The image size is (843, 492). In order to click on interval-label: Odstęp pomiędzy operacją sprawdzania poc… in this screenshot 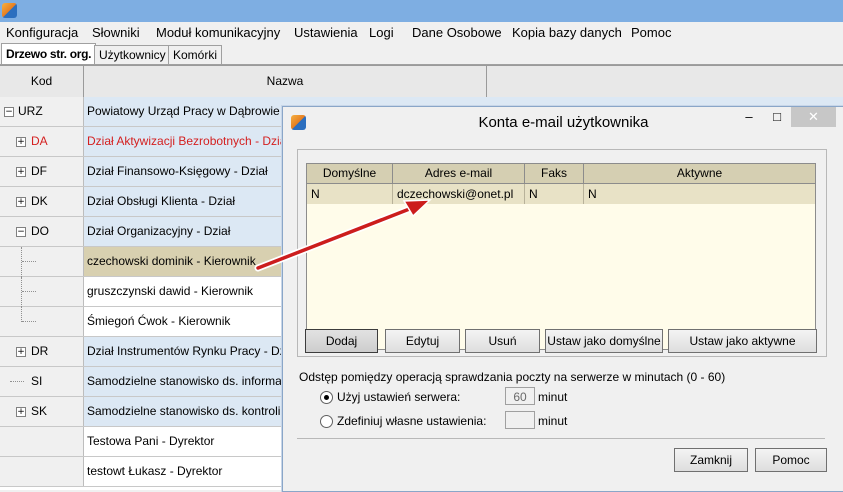, I will do `click(512, 377)`.